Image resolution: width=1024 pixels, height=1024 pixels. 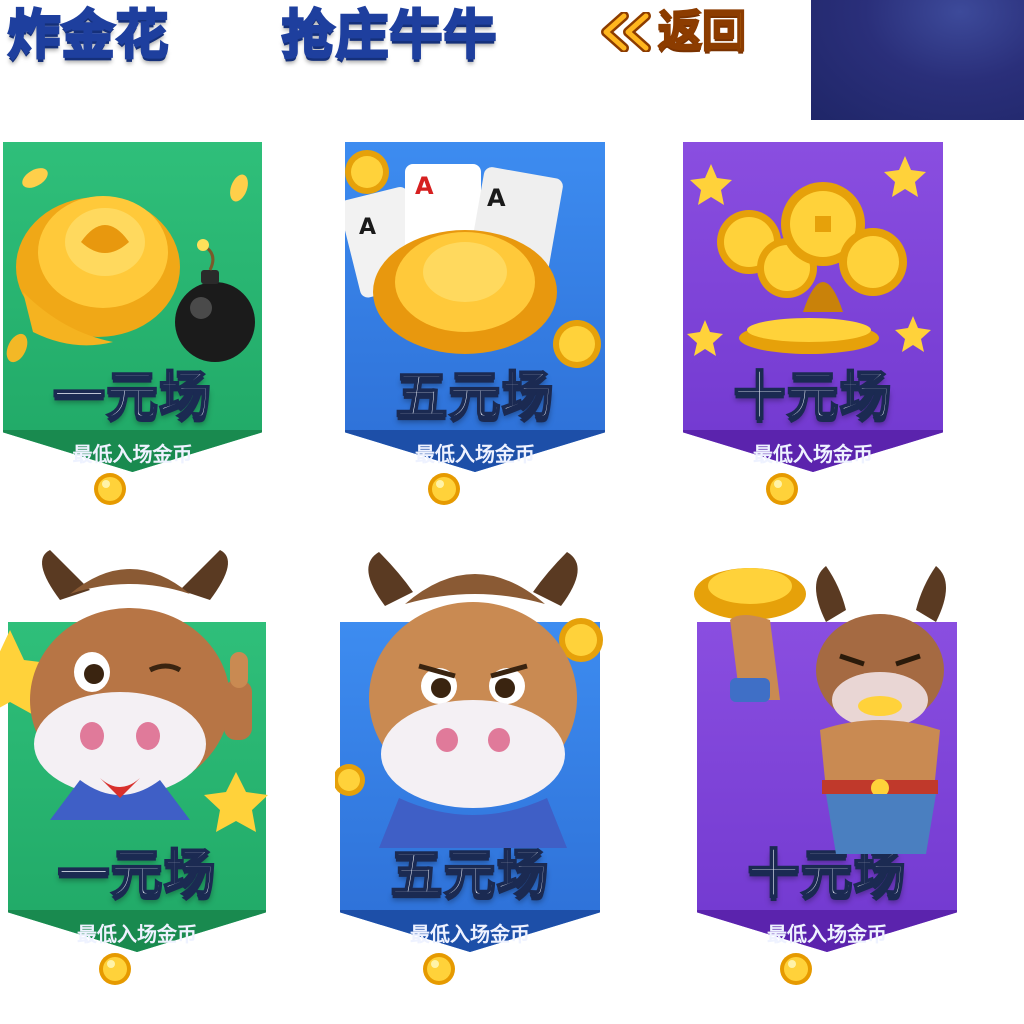 I want to click on room-card-zjh-2: A A A 五元场 最低入场金币 250, so click(x=475, y=323).